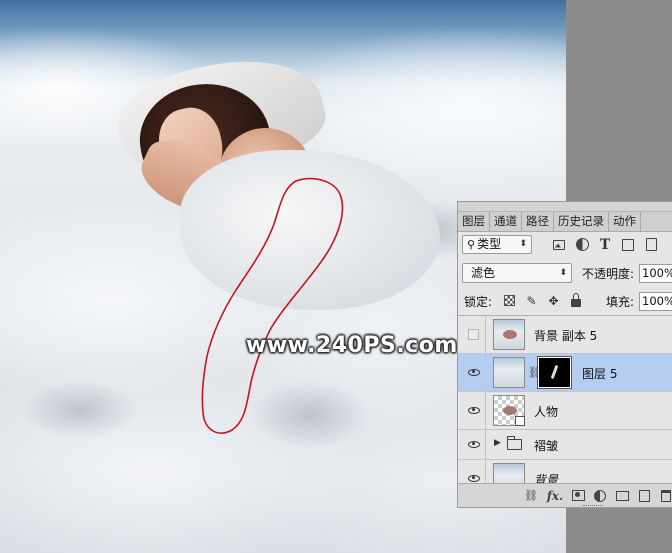 Image resolution: width=672 pixels, height=553 pixels. I want to click on smart-object-filter-icon, so click(651, 244).